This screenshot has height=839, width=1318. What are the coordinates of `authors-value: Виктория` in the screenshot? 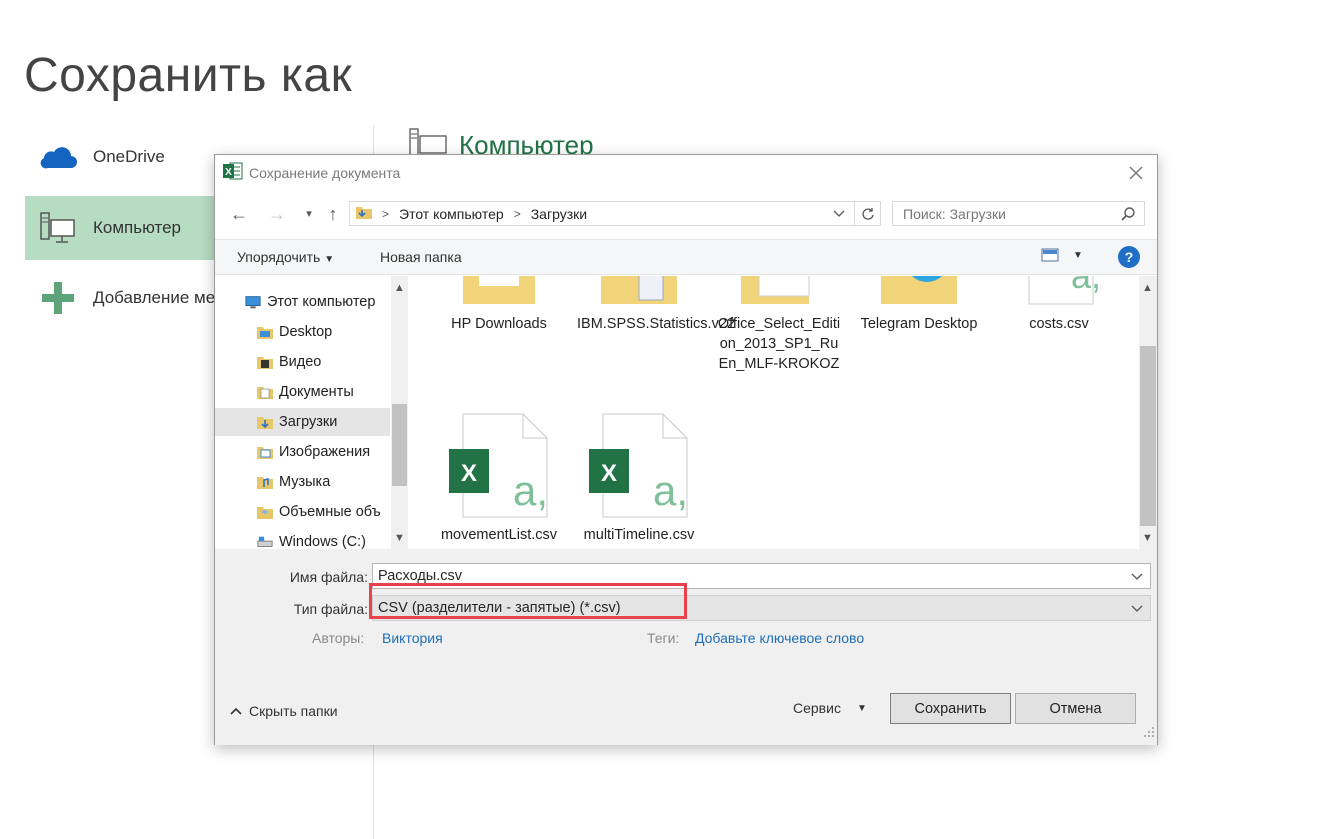 It's located at (412, 638).